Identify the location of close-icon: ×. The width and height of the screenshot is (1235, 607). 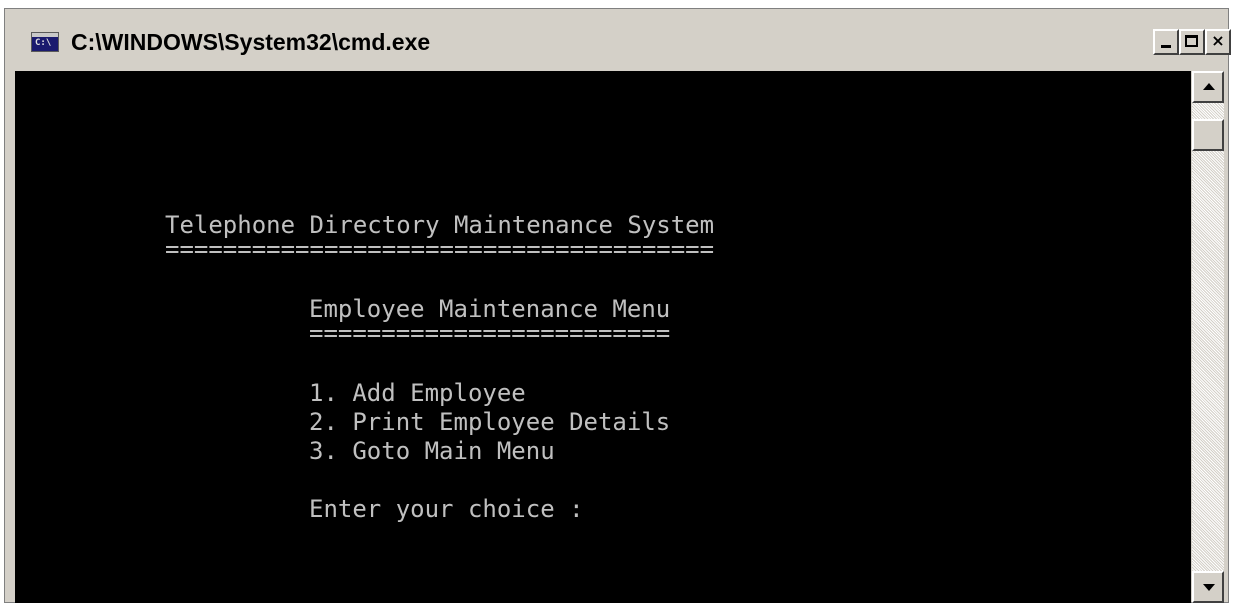
(1218, 40).